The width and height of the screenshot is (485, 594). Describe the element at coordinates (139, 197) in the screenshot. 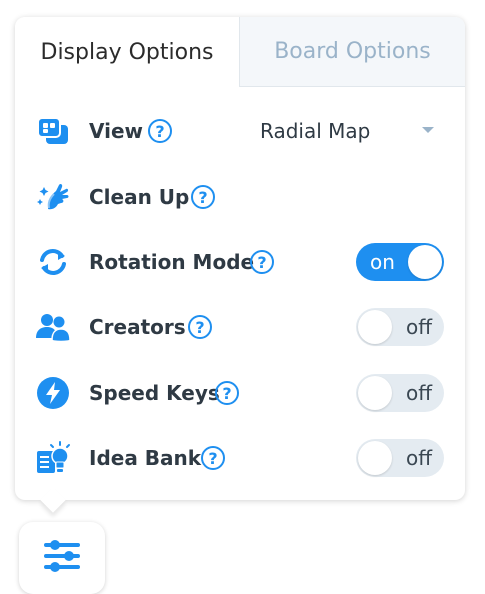

I see `clean-up-label: Clean Up` at that location.